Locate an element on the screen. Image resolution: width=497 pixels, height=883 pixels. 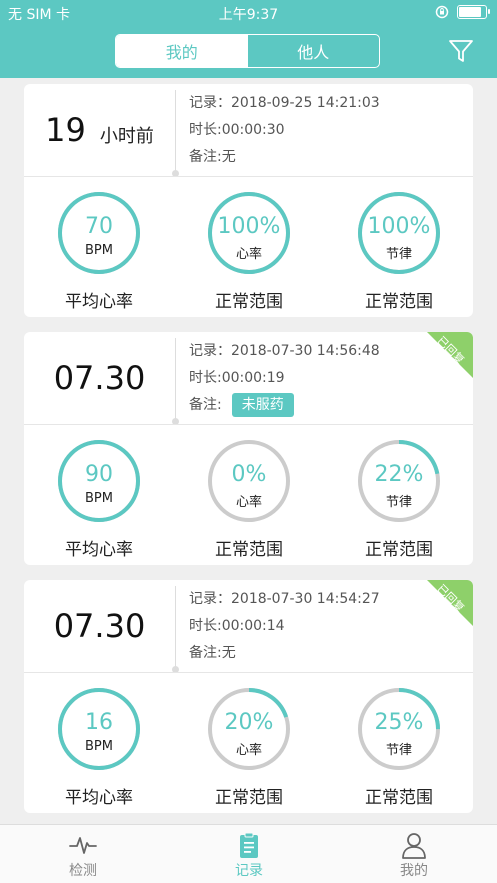
metric-value: 20% is located at coordinates (249, 722).